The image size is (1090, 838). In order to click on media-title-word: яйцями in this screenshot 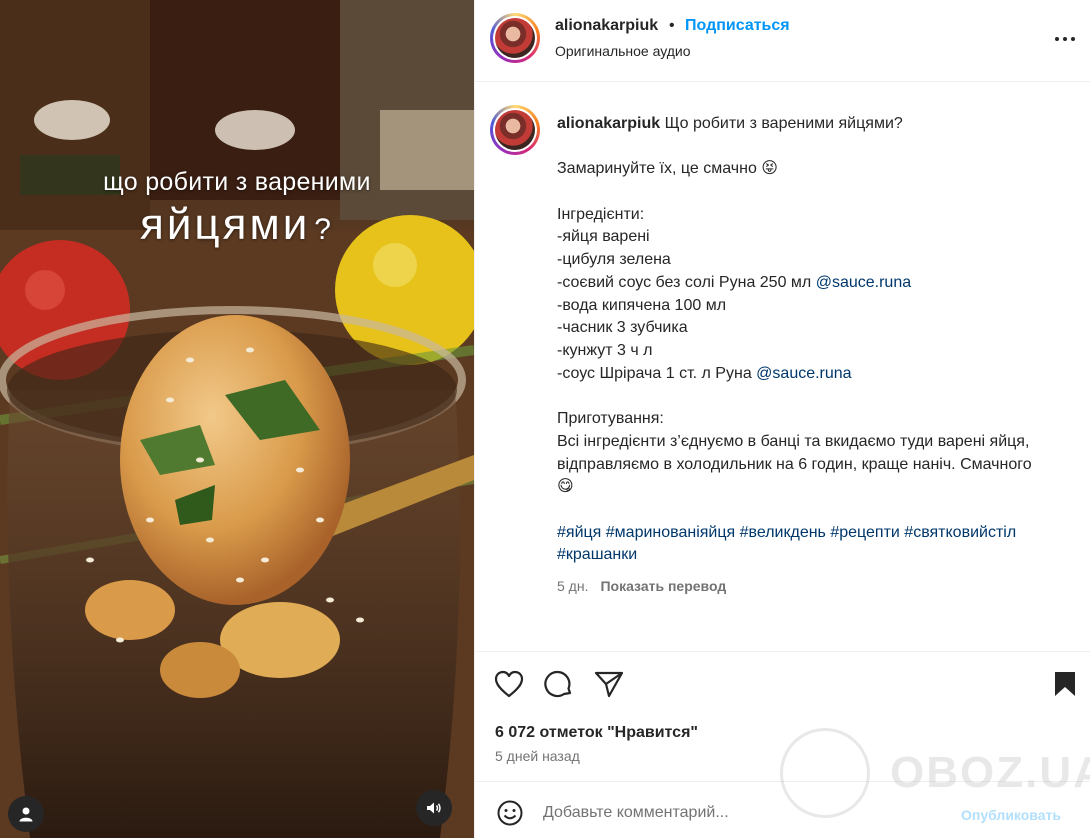, I will do `click(225, 224)`.